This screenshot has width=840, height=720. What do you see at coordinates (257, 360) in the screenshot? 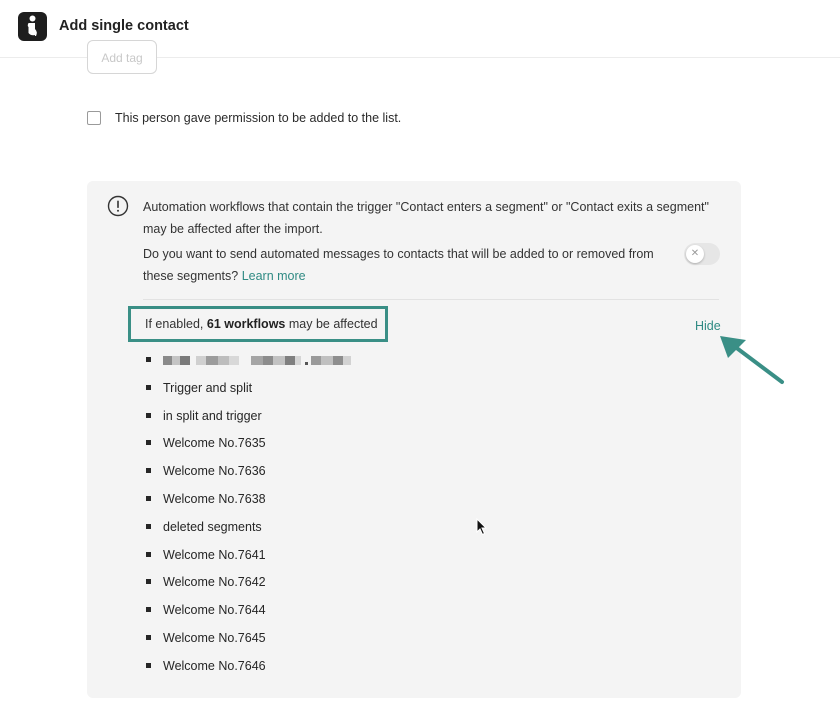
I see `redacted-text` at bounding box center [257, 360].